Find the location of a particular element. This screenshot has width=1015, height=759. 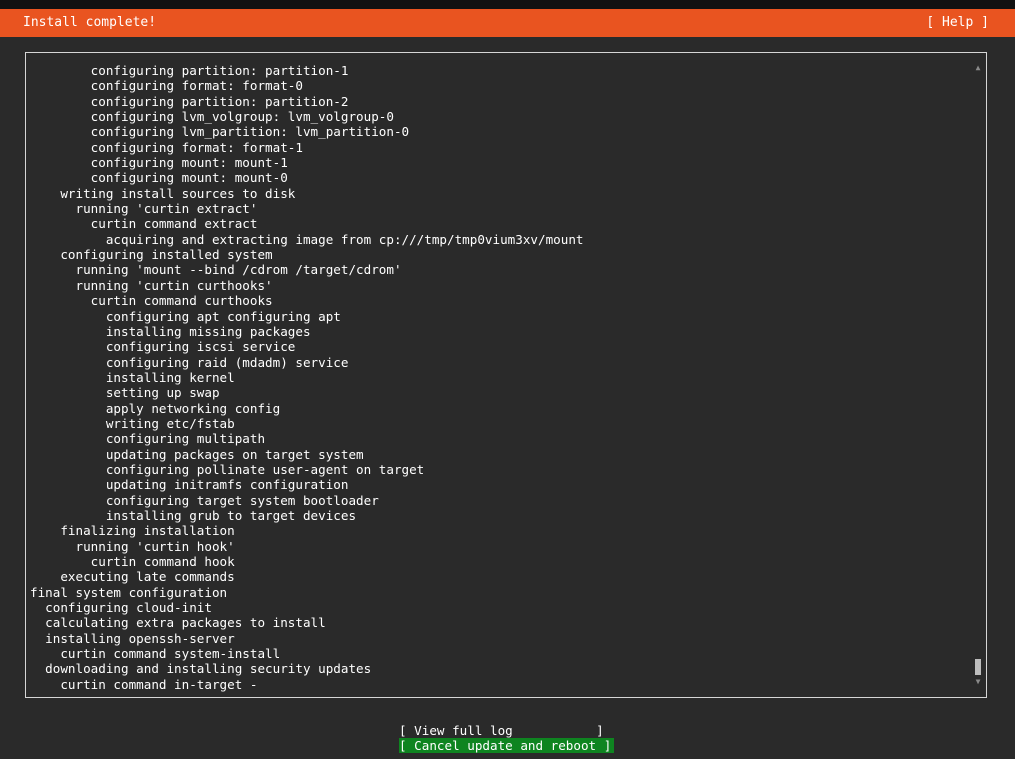

cancel-update-and-reboot-button: [ Cancel update and reboot ] is located at coordinates (506, 745).